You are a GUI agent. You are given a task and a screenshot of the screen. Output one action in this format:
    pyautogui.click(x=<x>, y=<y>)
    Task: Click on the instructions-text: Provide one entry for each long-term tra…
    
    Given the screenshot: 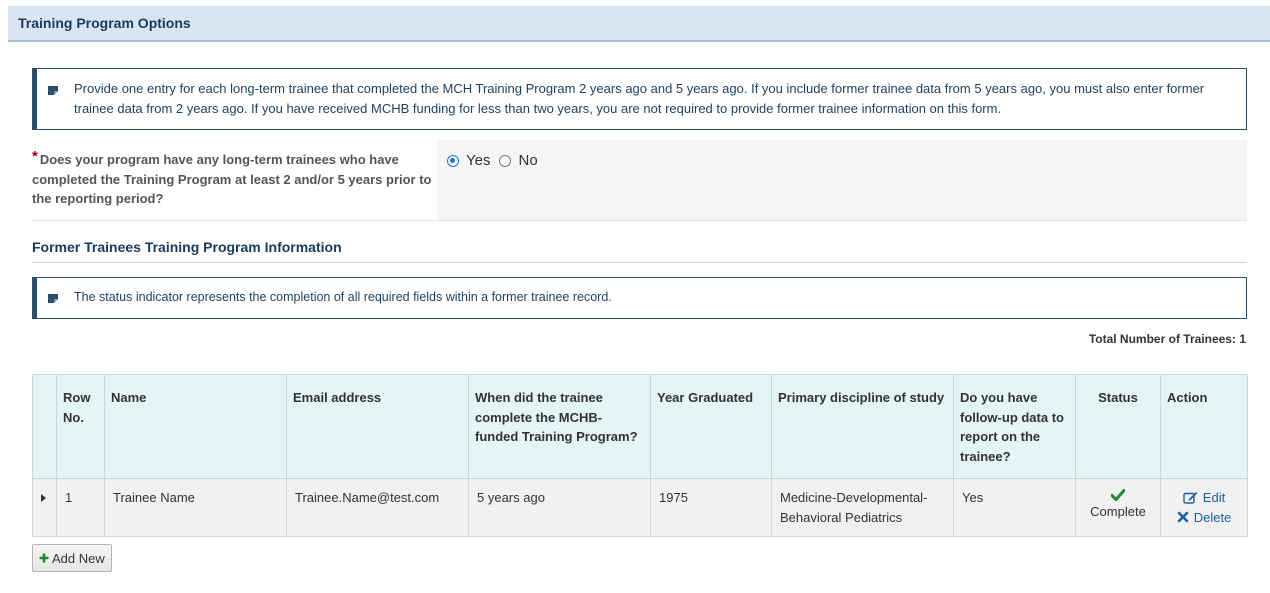 What is the action you would take?
    pyautogui.click(x=639, y=98)
    